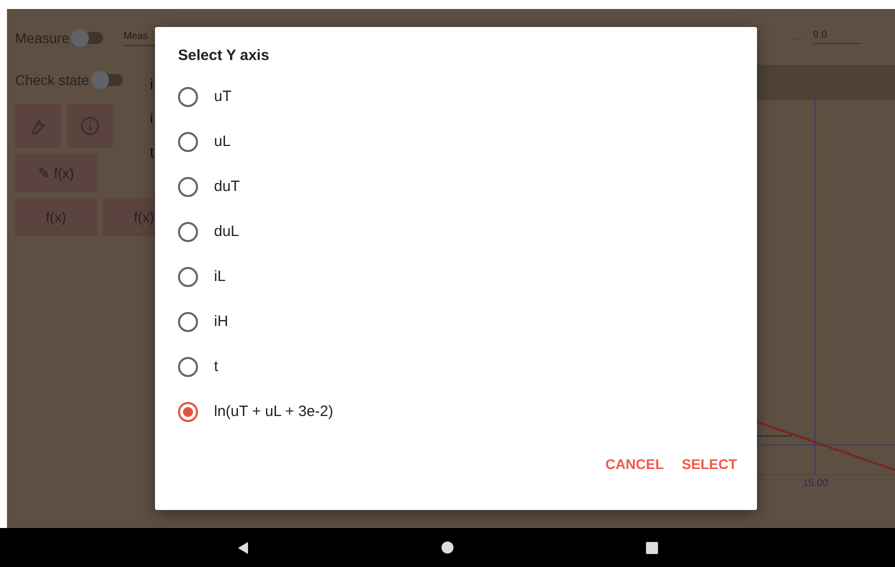 The width and height of the screenshot is (895, 567). Describe the element at coordinates (447, 547) in the screenshot. I see `home-icon` at that location.